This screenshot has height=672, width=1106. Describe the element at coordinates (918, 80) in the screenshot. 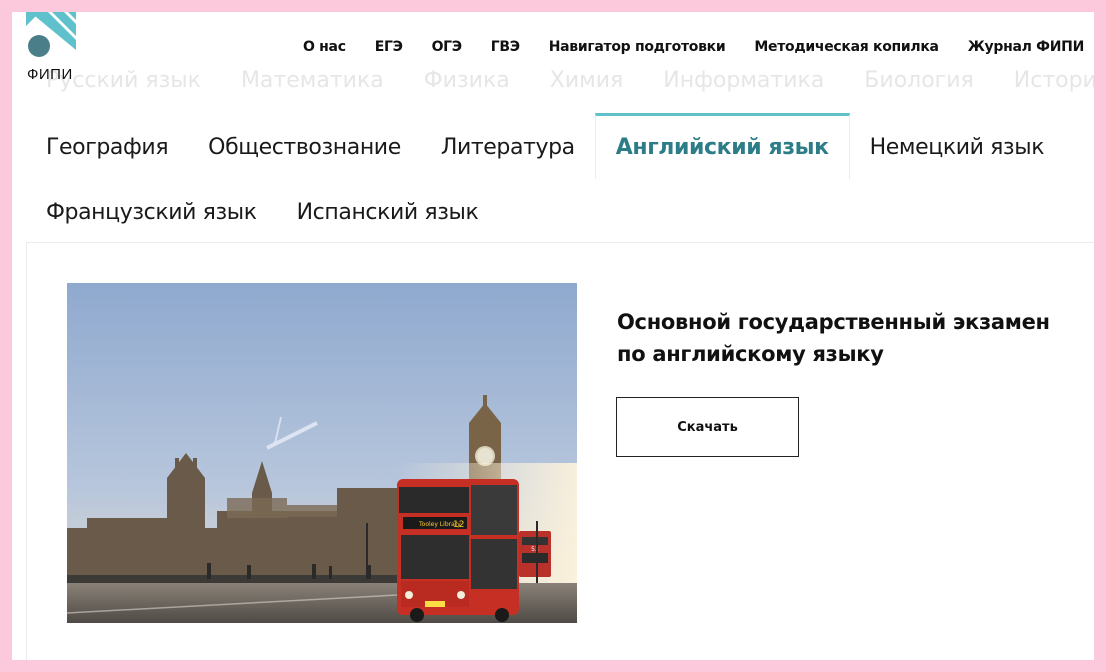

I see `faded-subject: Биология` at that location.